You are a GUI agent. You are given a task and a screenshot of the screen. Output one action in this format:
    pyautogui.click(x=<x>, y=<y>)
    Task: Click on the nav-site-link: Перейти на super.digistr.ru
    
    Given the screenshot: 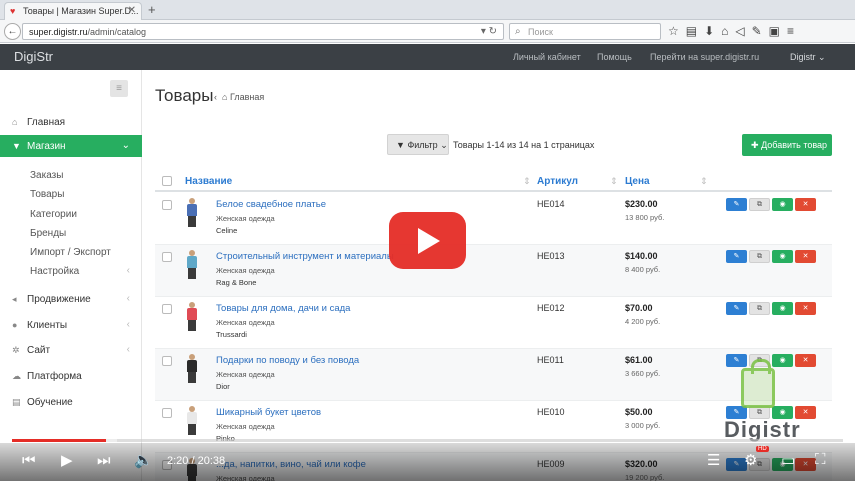 What is the action you would take?
    pyautogui.click(x=704, y=57)
    